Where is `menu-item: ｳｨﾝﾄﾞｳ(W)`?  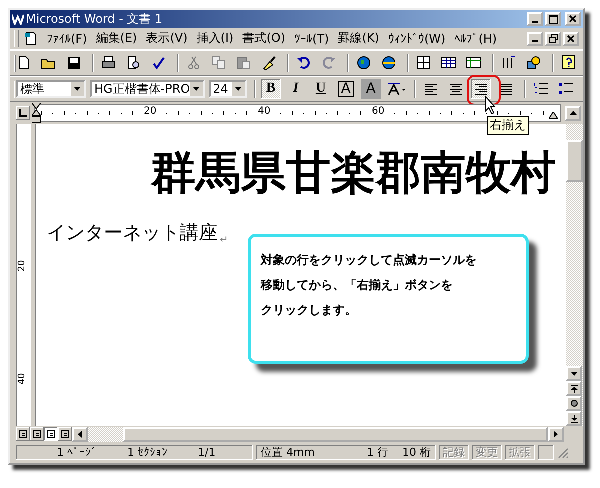 menu-item: ｳｨﾝﾄﾞｳ(W) is located at coordinates (417, 39).